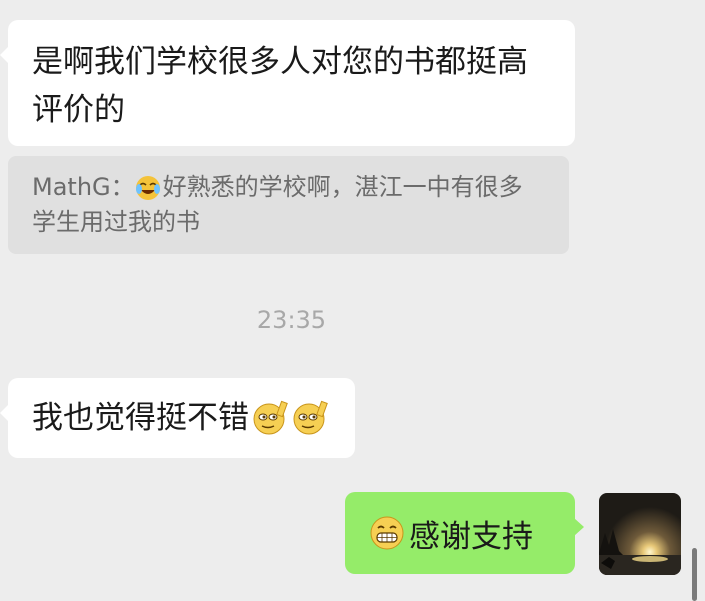 This screenshot has height=601, width=705. What do you see at coordinates (280, 86) in the screenshot?
I see `message-text: 是啊我们学校很多人对您的书都挺高评价的` at bounding box center [280, 86].